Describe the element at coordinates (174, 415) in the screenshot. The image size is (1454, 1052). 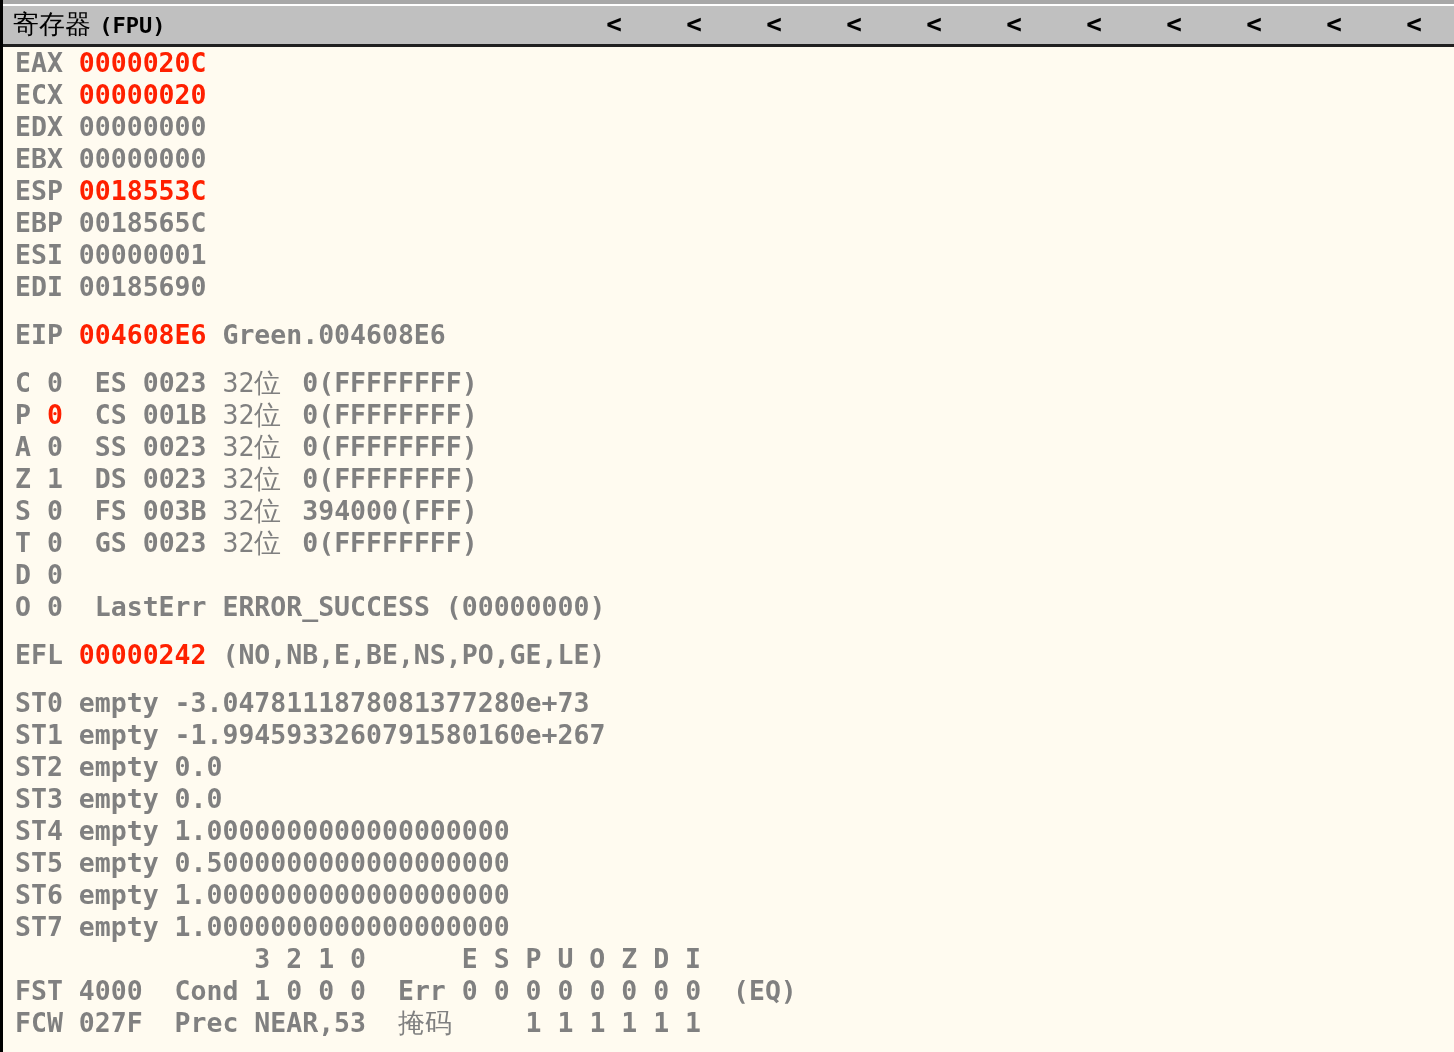
I see `segment-selector: 001B` at that location.